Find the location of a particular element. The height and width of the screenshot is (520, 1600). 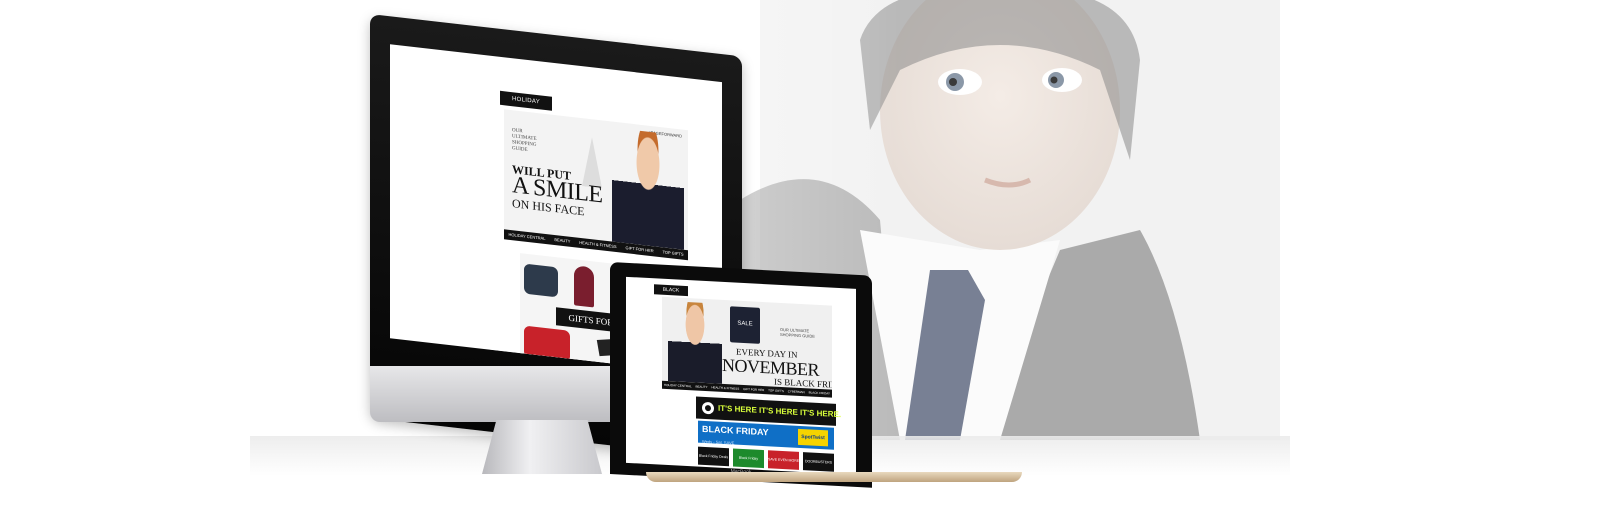

ad-tile: SAVE EVEN MORE is located at coordinates (783, 460).